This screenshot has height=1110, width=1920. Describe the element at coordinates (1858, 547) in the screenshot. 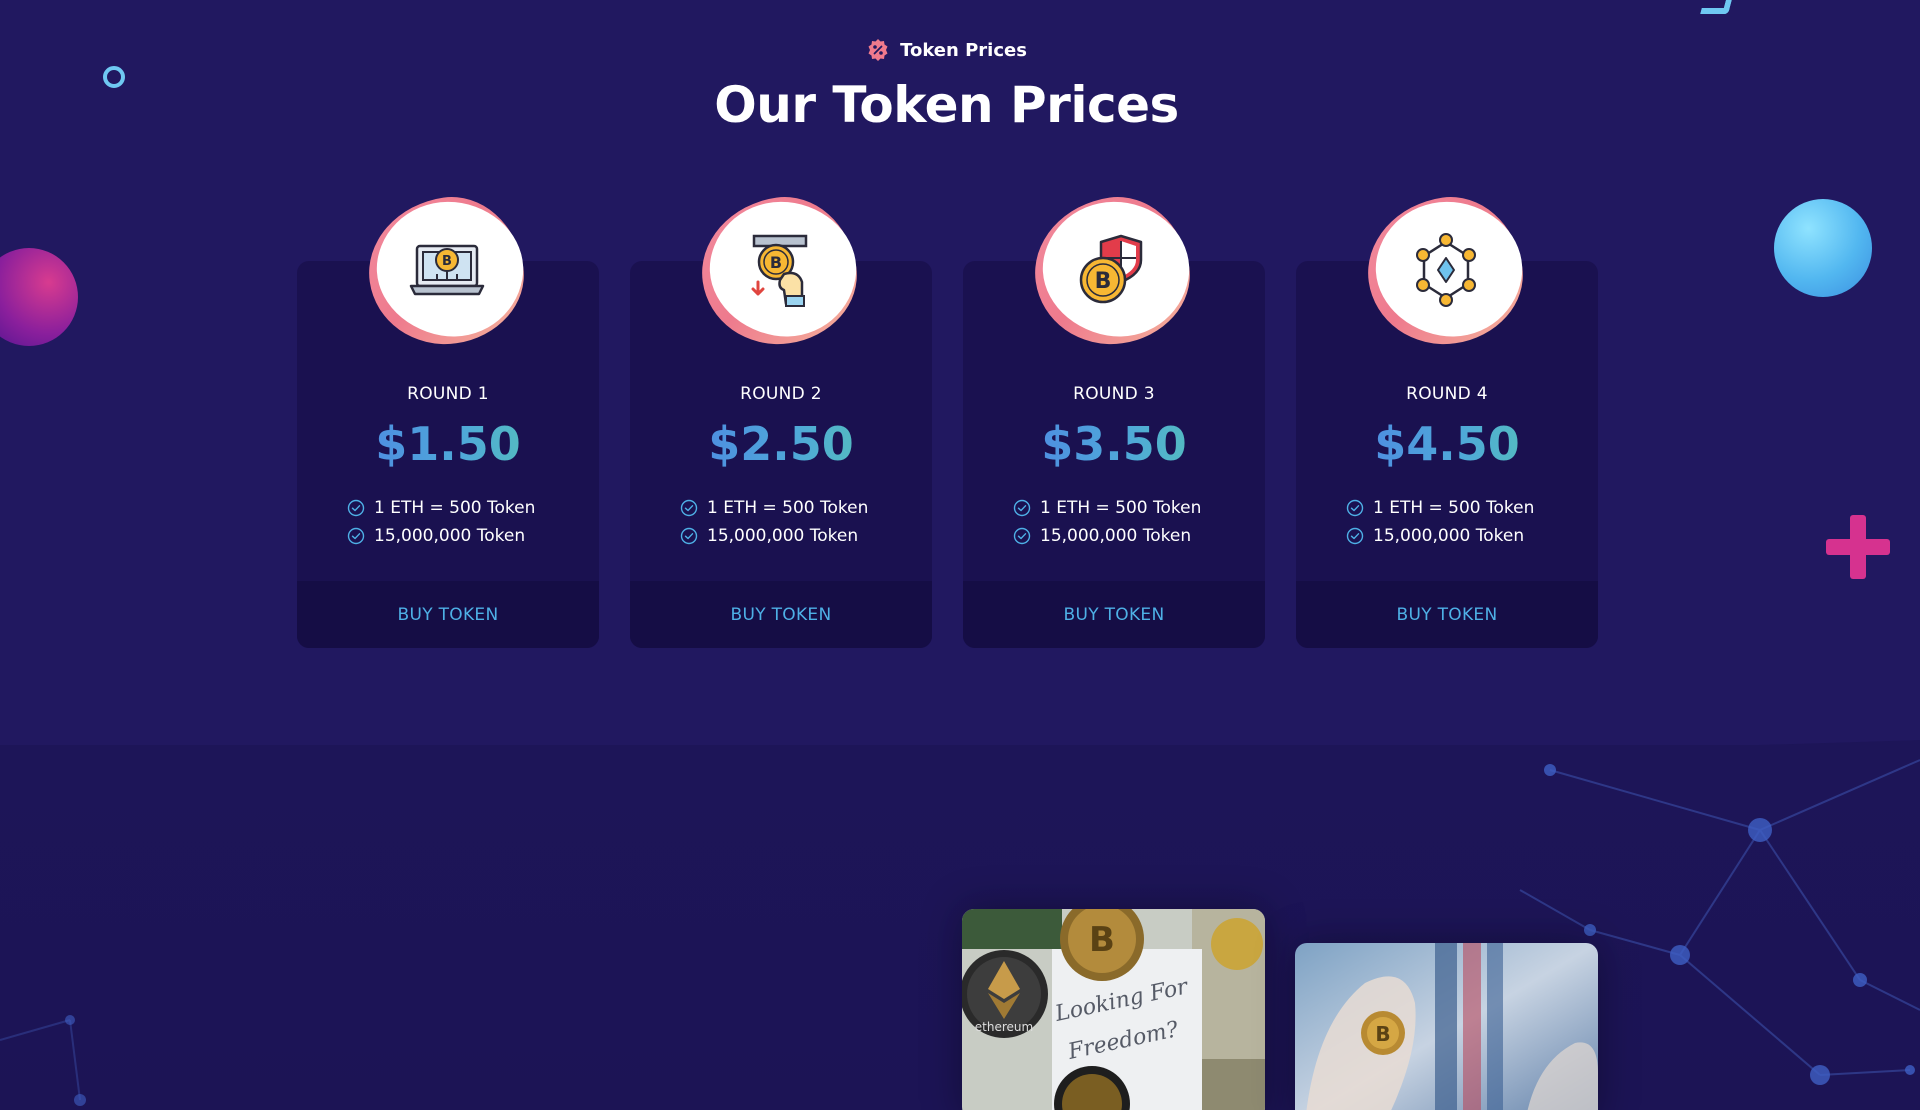

I see `decorative-plus-icon` at that location.